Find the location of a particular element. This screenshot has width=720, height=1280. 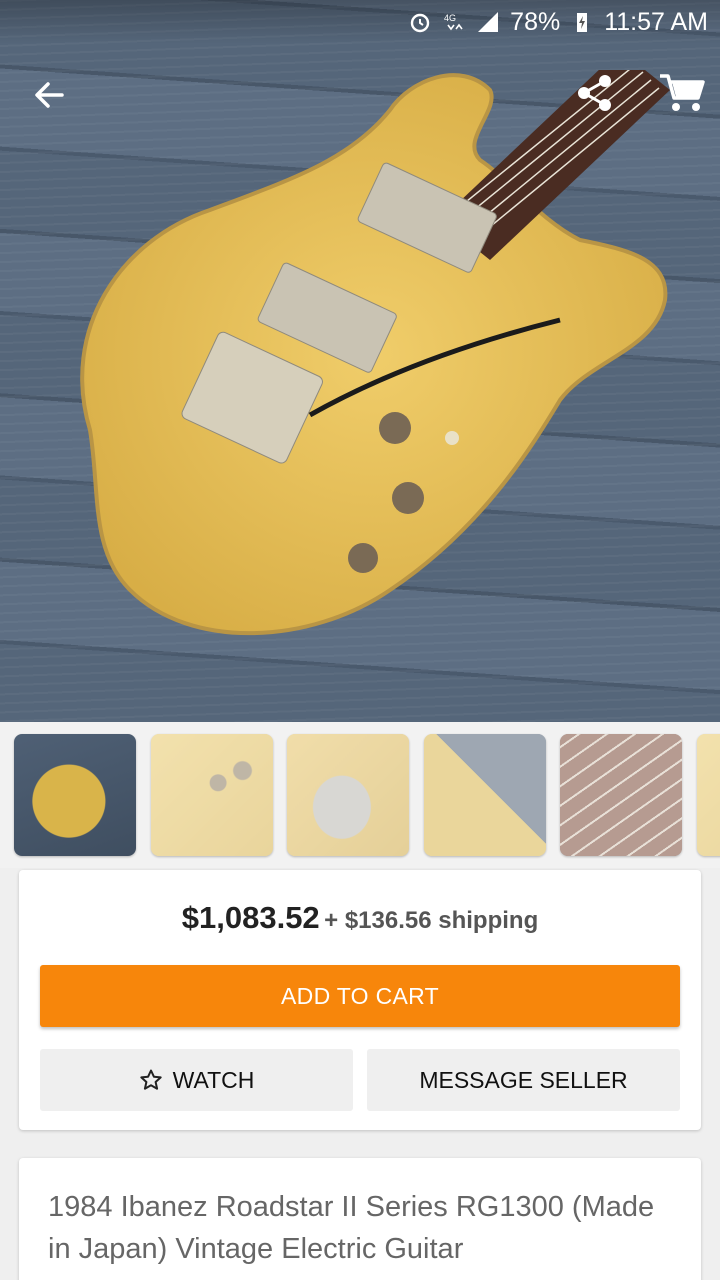

item-price: $1,083.52 is located at coordinates (250, 917).